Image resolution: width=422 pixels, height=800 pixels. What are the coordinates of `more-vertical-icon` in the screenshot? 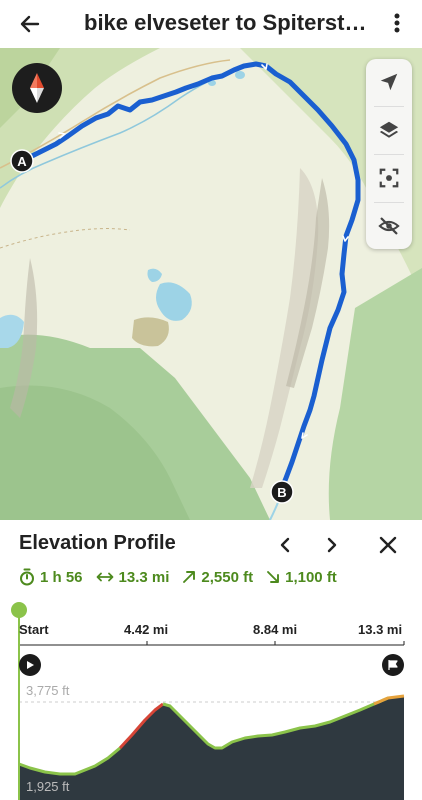 It's located at (397, 23).